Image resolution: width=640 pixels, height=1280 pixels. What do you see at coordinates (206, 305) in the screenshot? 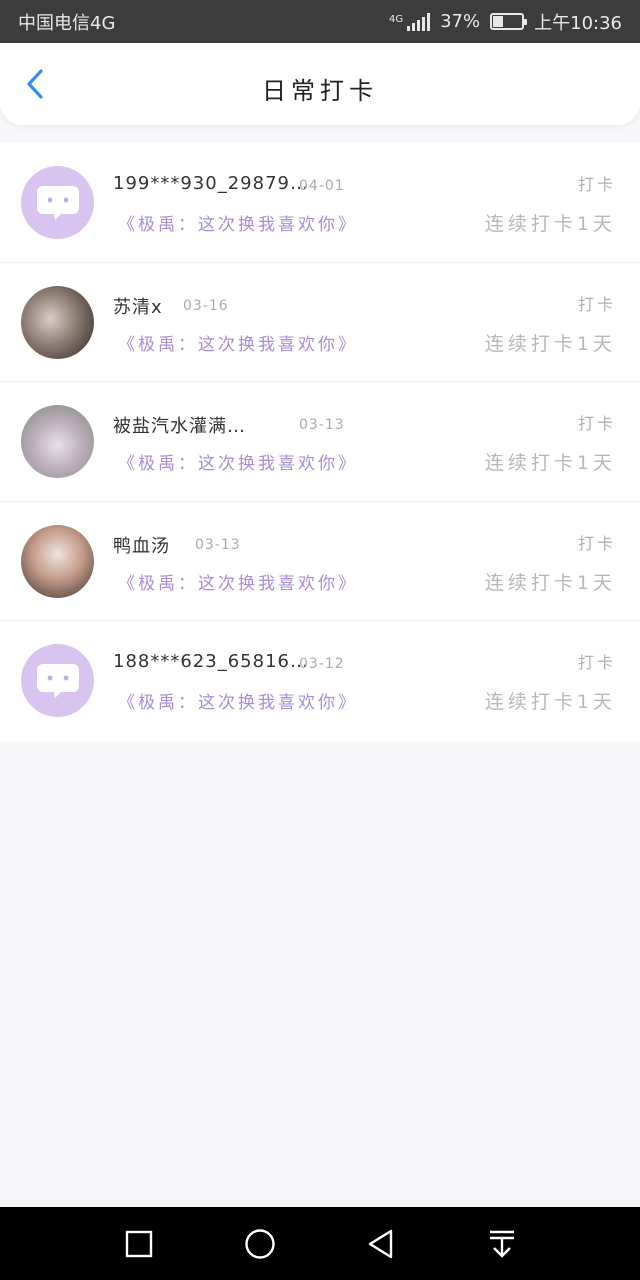
I see `checkin-date: 03-16` at bounding box center [206, 305].